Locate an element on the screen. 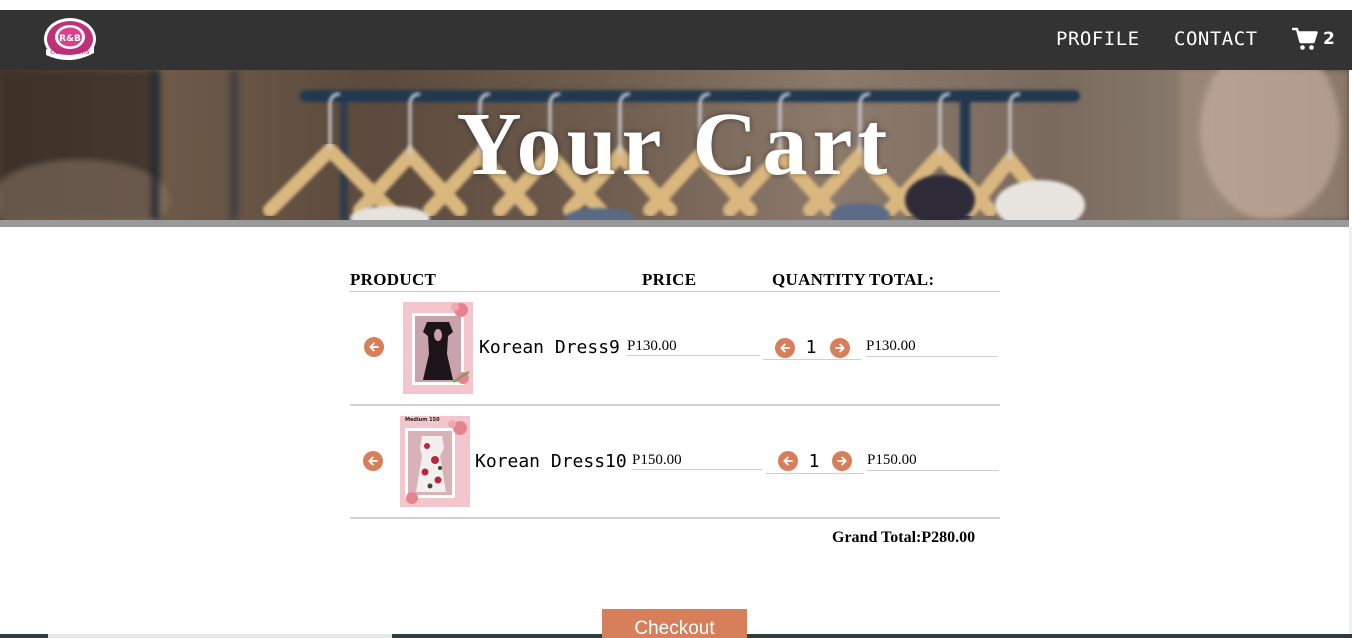  product-thumbnail: Medium 150 is located at coordinates (435, 461).